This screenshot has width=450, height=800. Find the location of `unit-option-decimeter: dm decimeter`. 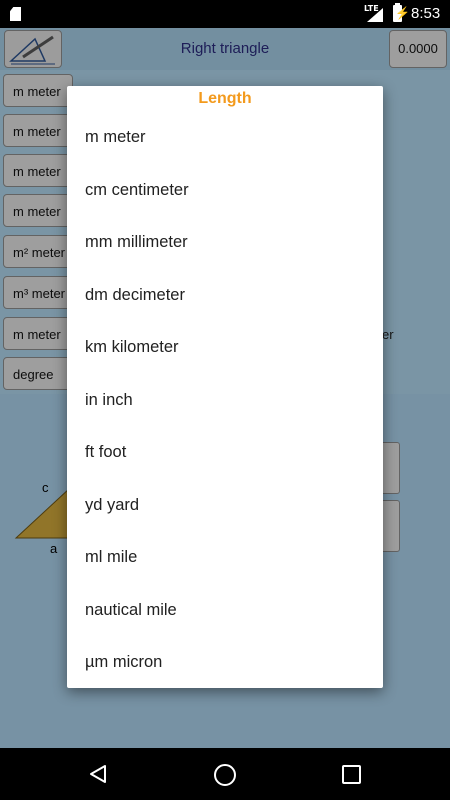

unit-option-decimeter: dm decimeter is located at coordinates (225, 295).